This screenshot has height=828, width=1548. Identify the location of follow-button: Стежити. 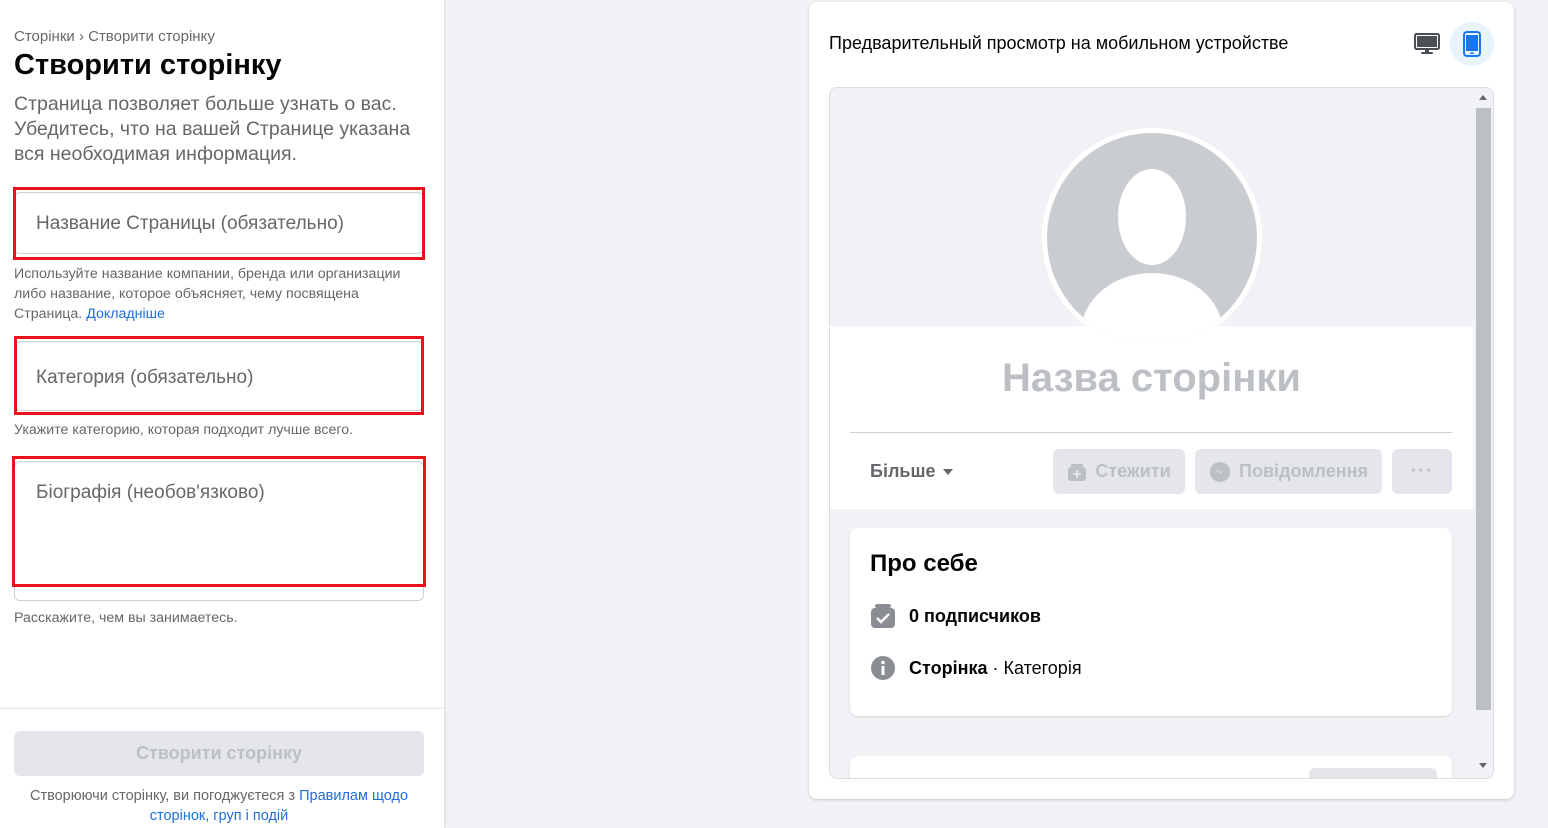
(1119, 471).